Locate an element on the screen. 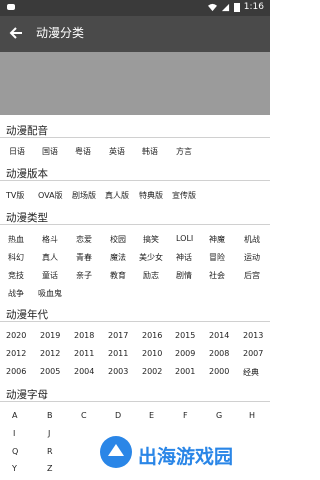  chip: OVA版 is located at coordinates (50, 195).